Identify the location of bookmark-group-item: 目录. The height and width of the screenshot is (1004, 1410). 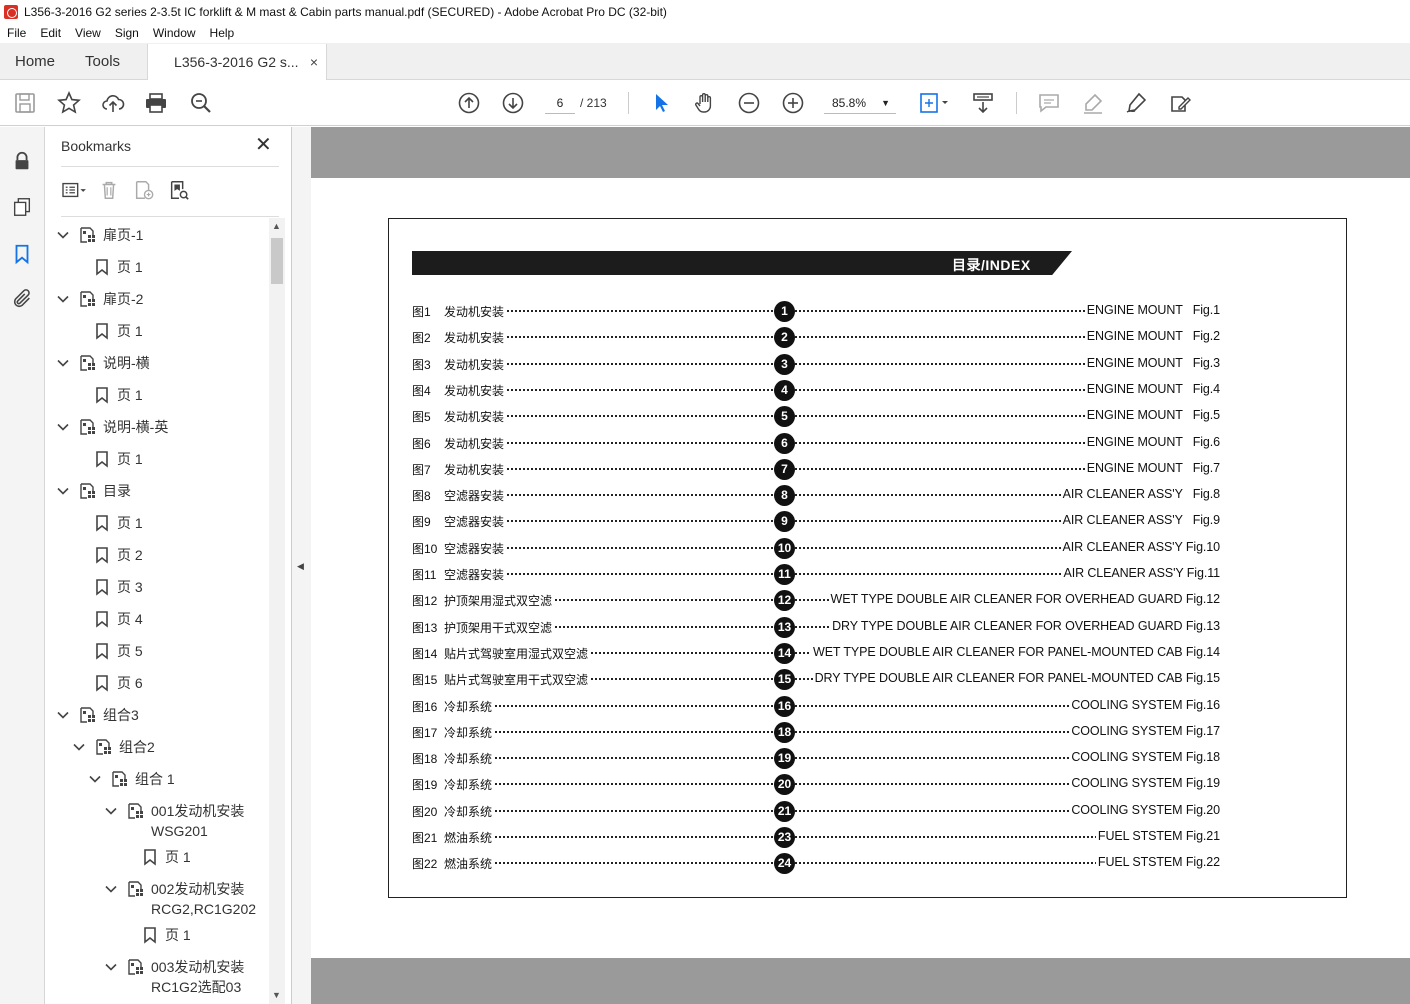
(93, 493).